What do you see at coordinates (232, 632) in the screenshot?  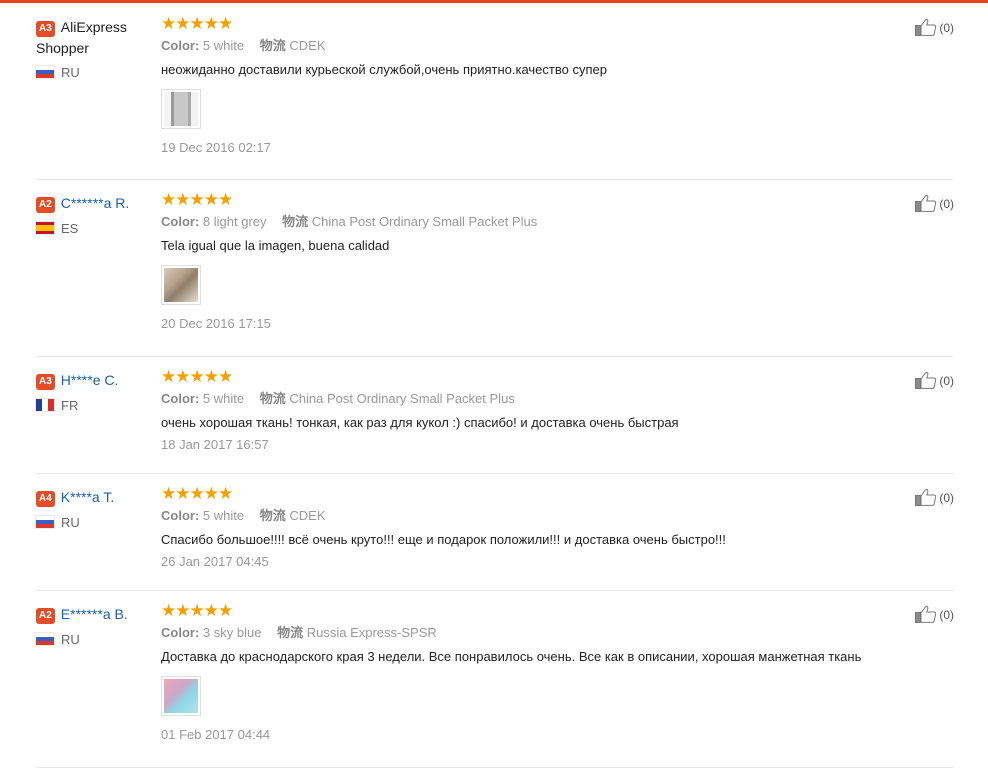 I see `color-value: 3 sky blue` at bounding box center [232, 632].